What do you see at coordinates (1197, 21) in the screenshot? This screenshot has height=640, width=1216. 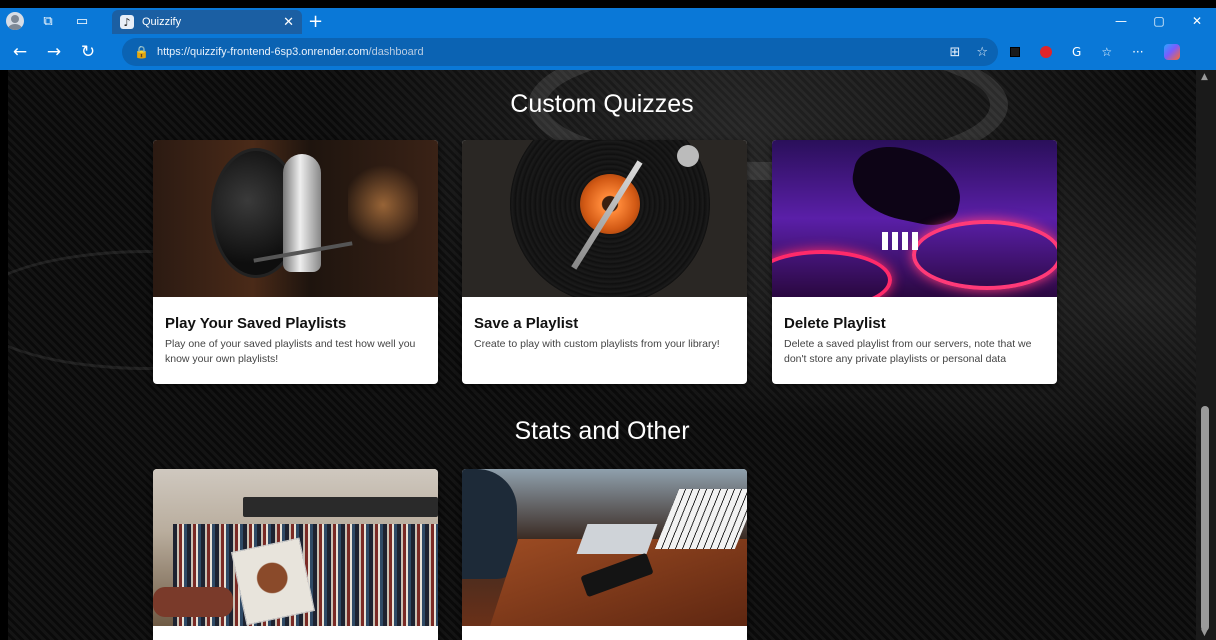 I see `close-window-icon: ✕` at bounding box center [1197, 21].